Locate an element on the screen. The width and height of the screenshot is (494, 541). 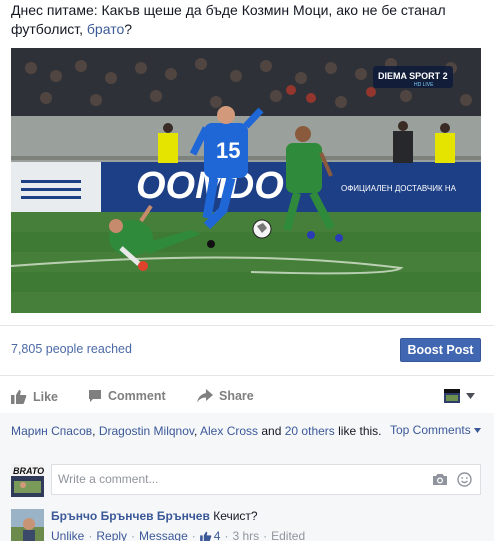
comment-label: Comment is located at coordinates (137, 396).